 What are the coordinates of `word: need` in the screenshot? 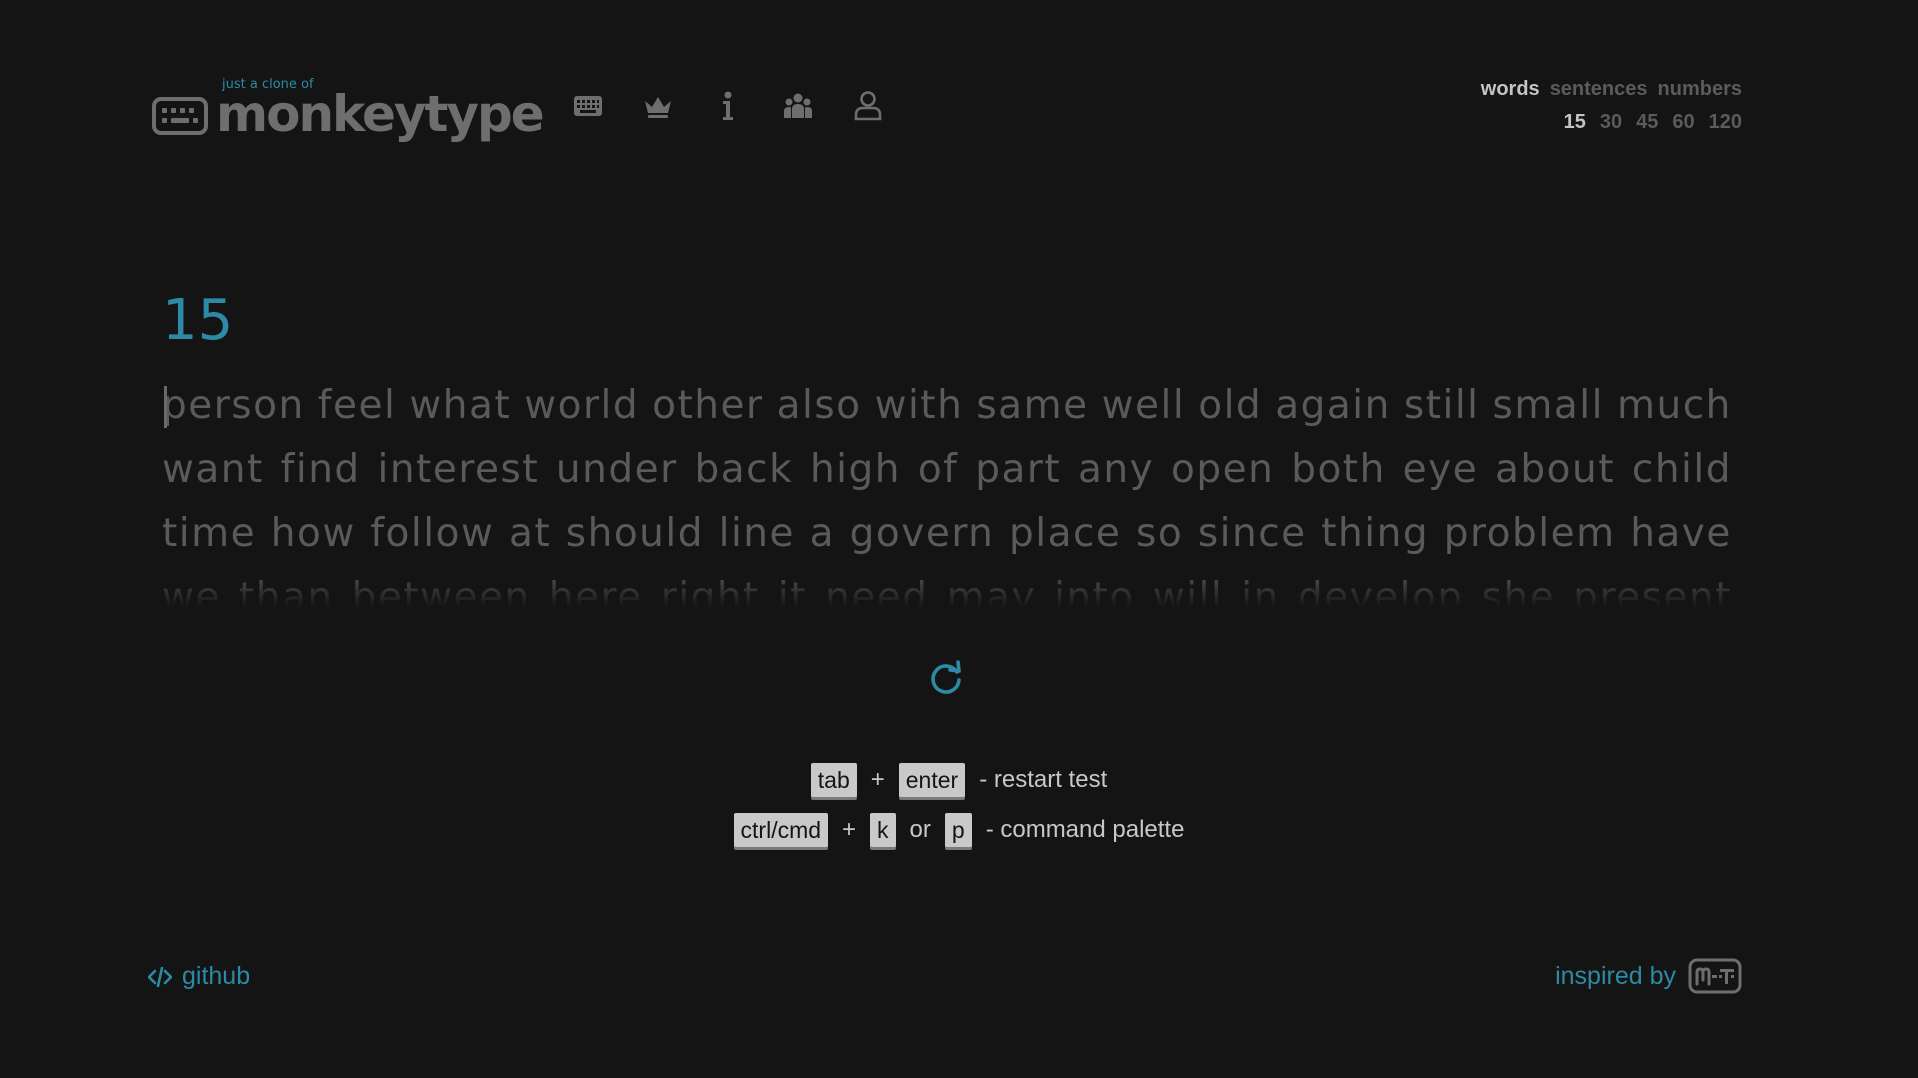 It's located at (877, 591).